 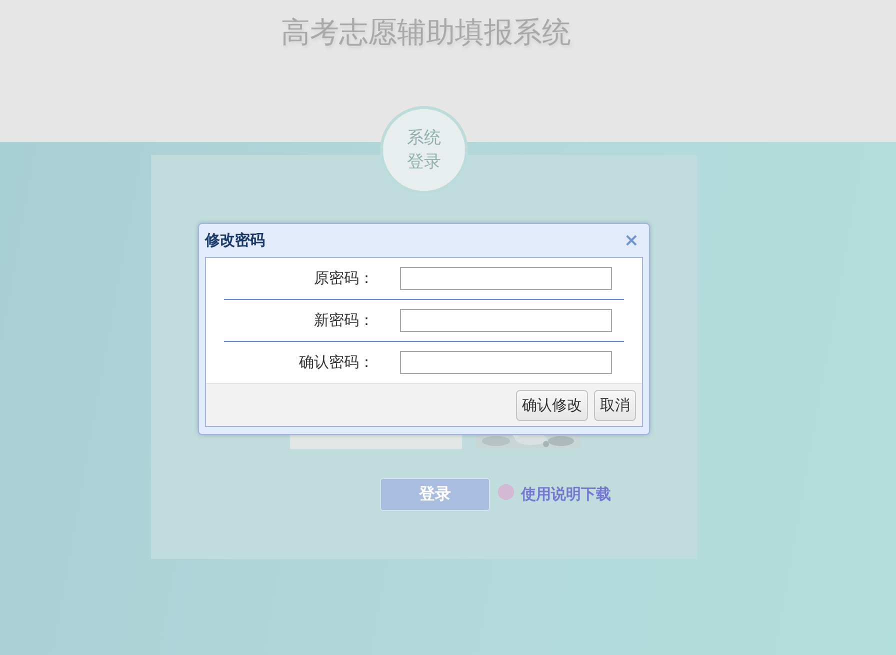 I want to click on help-icon, so click(x=506, y=492).